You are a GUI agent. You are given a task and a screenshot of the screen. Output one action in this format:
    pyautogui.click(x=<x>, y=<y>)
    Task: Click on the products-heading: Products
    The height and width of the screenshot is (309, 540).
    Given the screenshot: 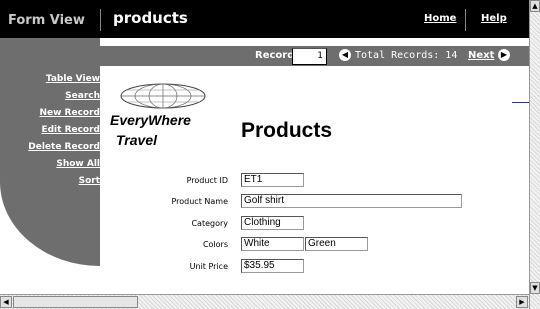 What is the action you would take?
    pyautogui.click(x=287, y=130)
    